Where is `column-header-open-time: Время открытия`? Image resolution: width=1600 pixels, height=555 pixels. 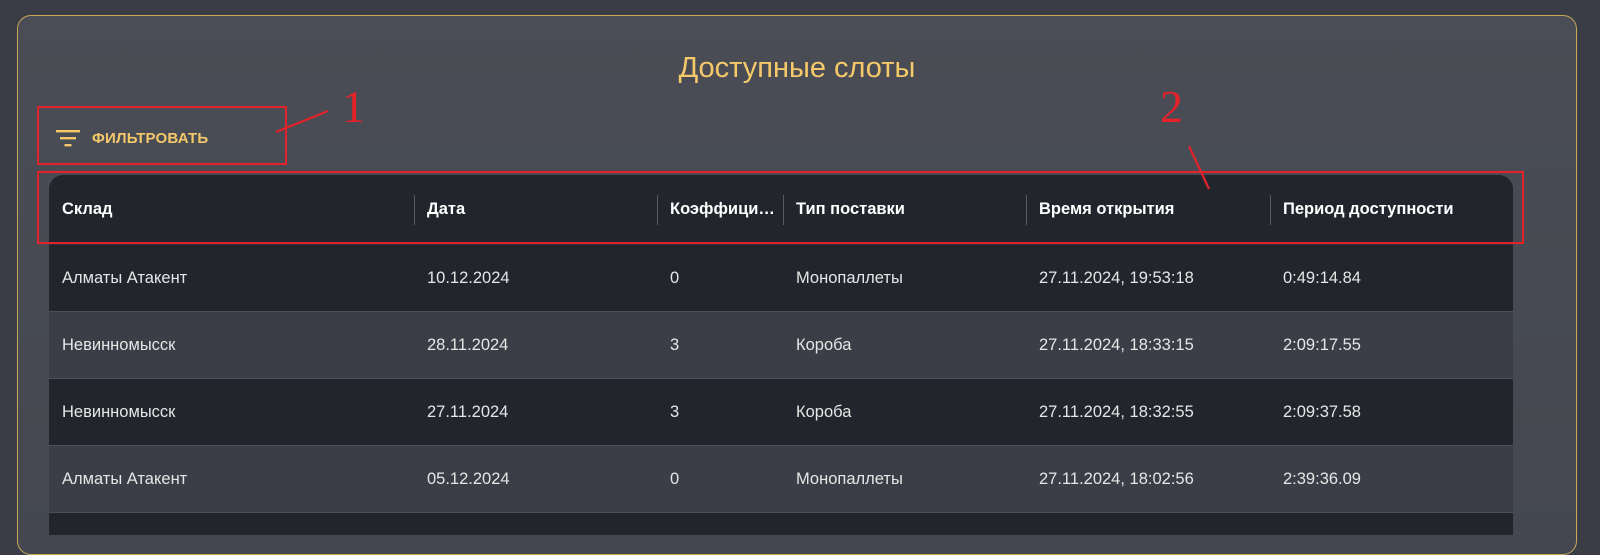 column-header-open-time: Время открытия is located at coordinates (1148, 209).